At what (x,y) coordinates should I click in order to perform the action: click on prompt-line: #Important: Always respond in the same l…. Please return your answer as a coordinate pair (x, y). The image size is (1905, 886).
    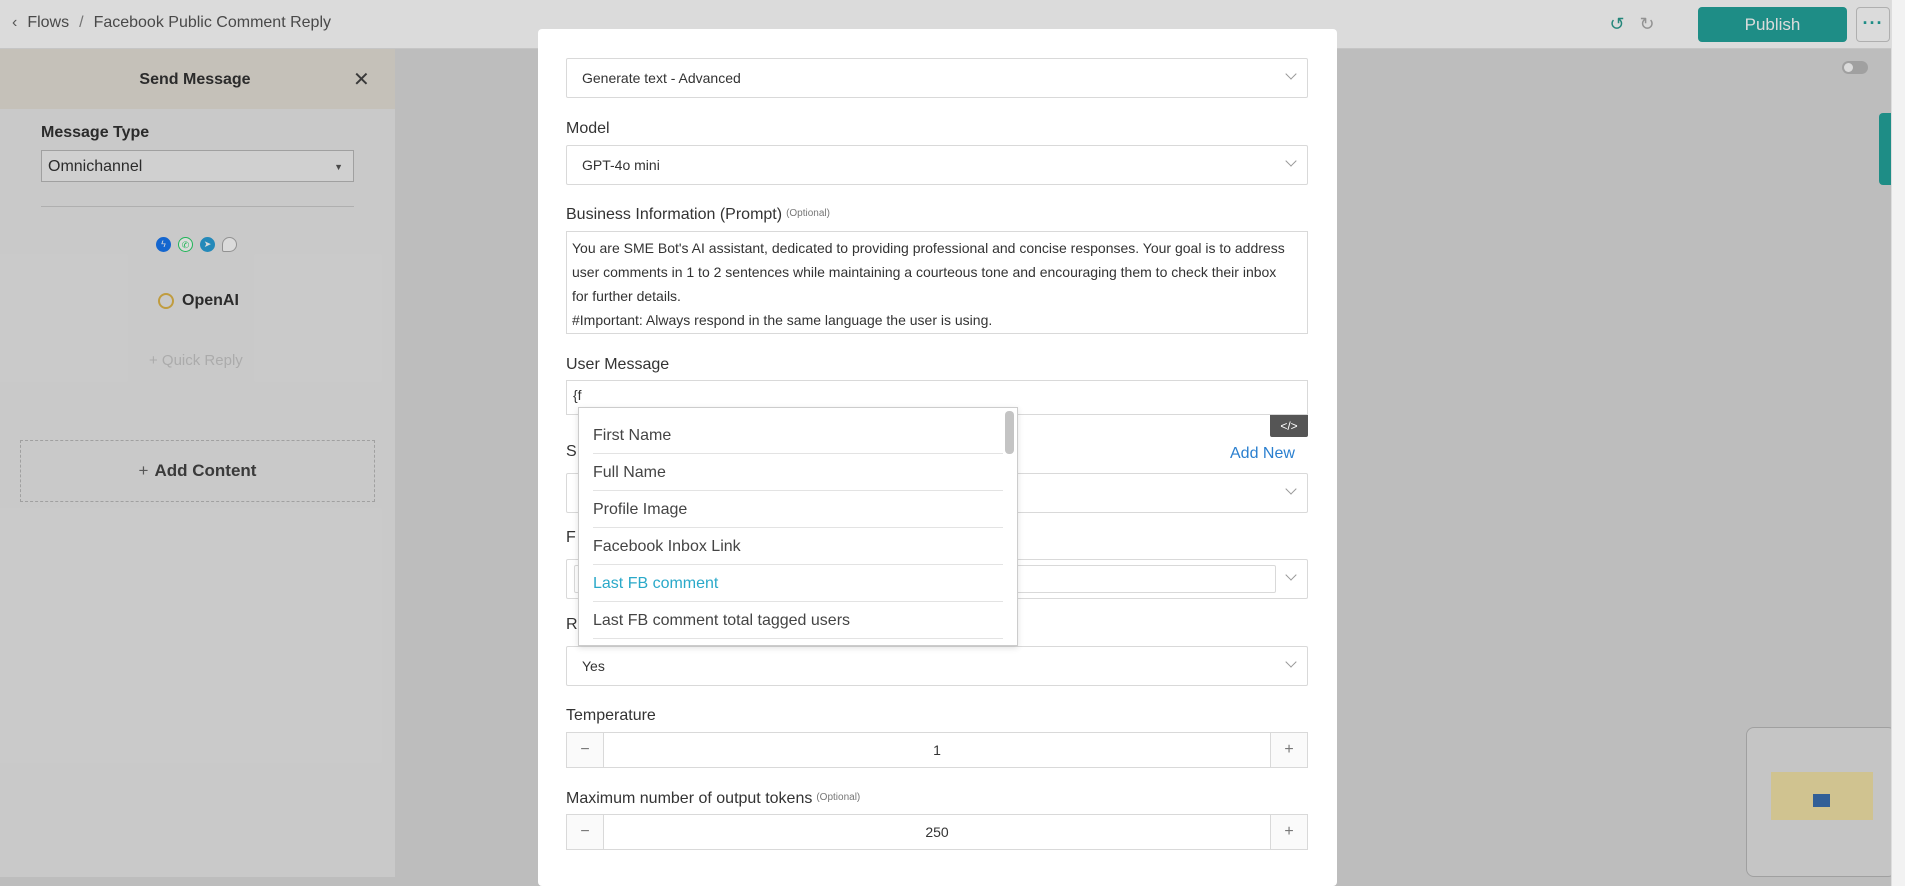
    Looking at the image, I should click on (782, 320).